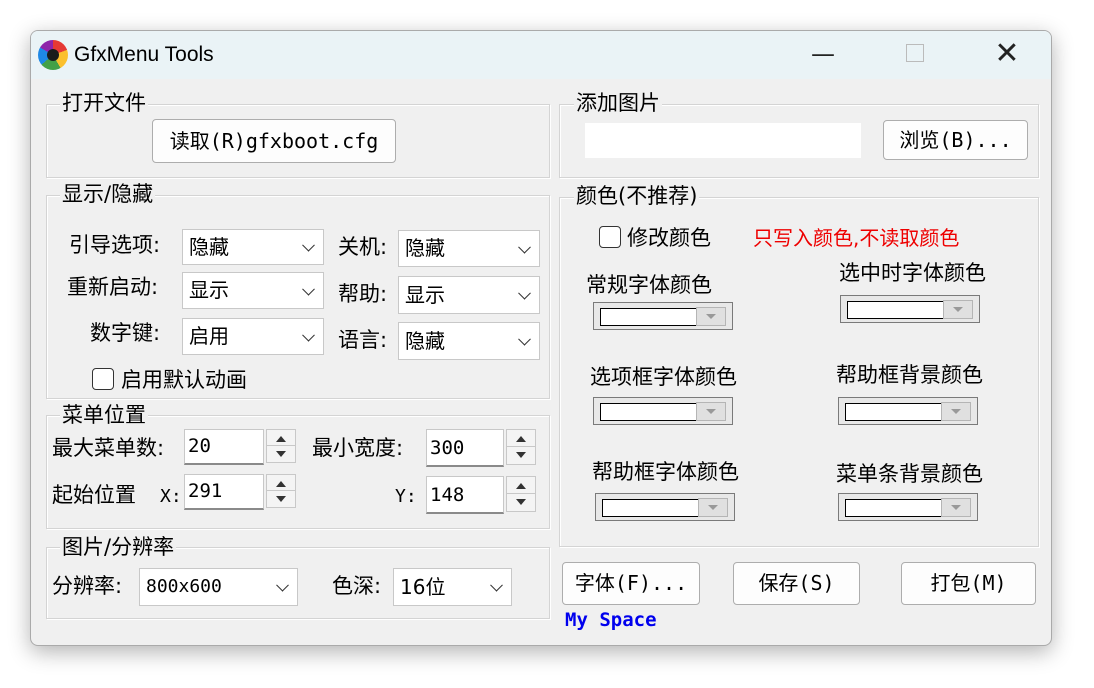 This screenshot has height=688, width=1094. I want to click on colors-warning-text: 只写入颜色,不读取颜色, so click(856, 238).